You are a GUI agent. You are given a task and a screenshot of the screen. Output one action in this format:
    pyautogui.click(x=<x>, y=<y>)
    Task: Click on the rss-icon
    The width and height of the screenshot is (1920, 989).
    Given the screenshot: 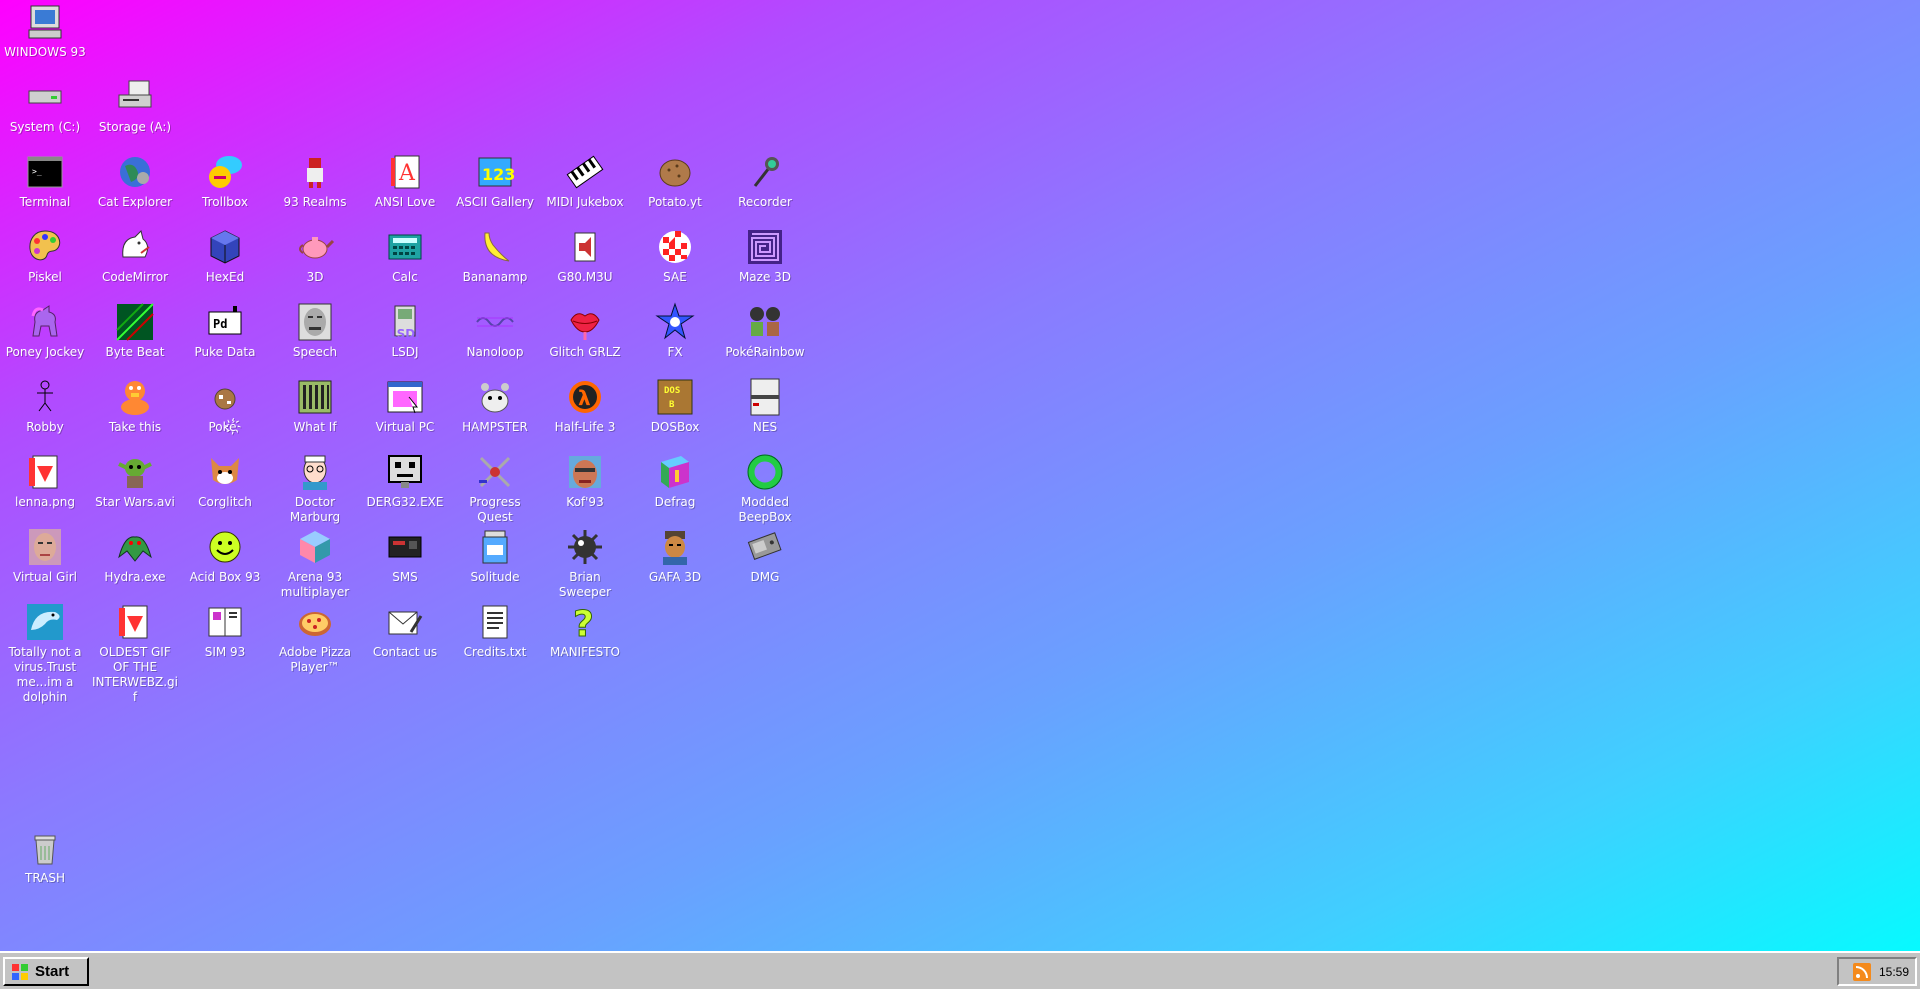 What is the action you would take?
    pyautogui.click(x=1861, y=971)
    